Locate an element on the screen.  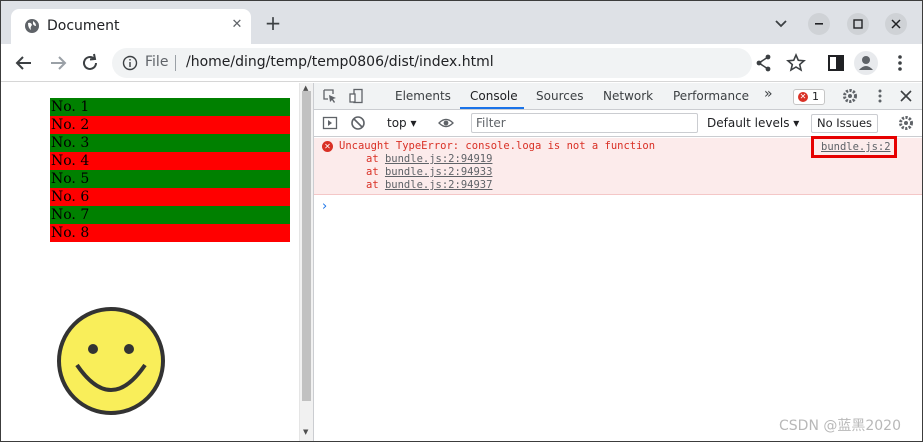
live-expression-eye-icon is located at coordinates (446, 123).